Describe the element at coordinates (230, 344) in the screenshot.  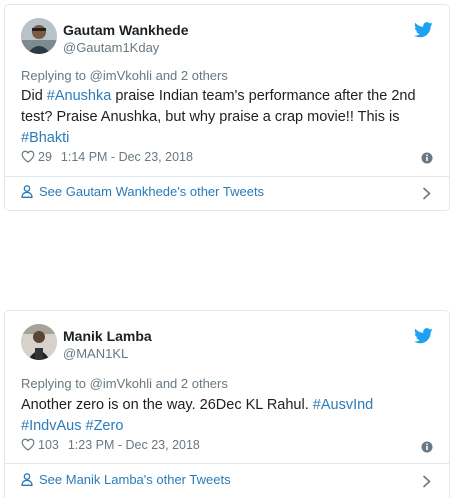
I see `tweet-header: Manik Lamba @MAN1KL` at that location.